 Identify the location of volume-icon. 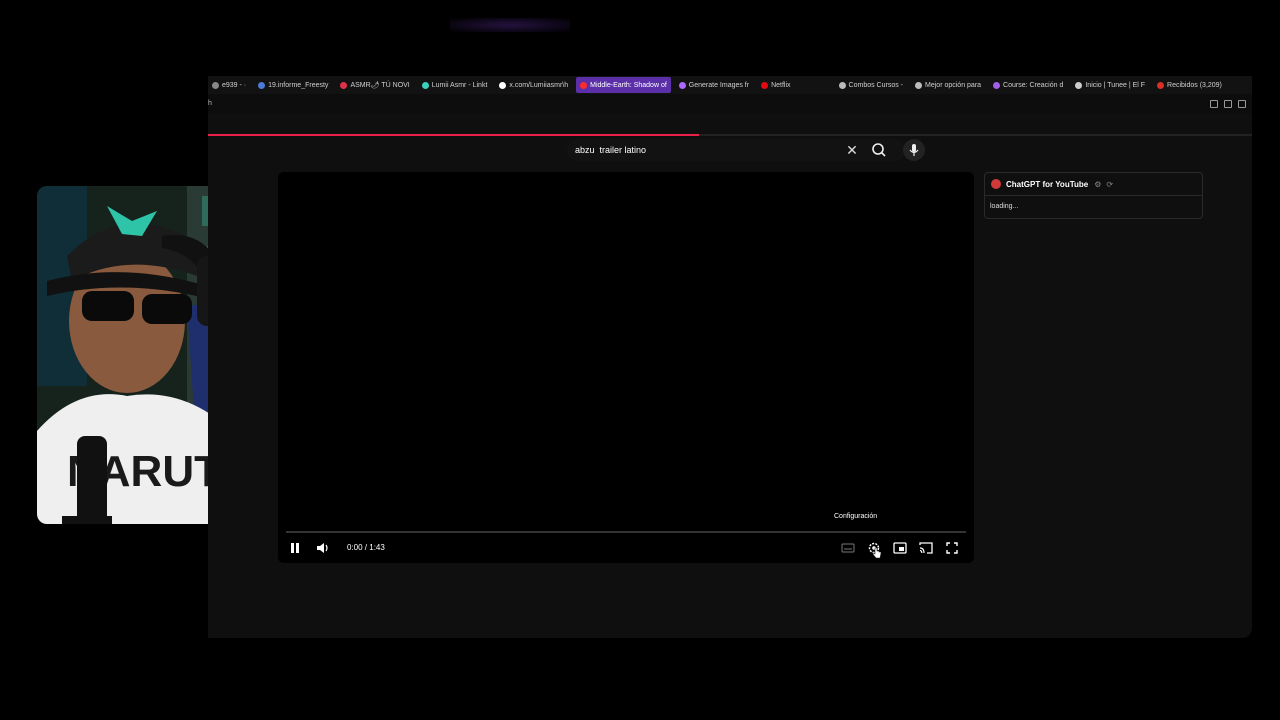
(322, 548).